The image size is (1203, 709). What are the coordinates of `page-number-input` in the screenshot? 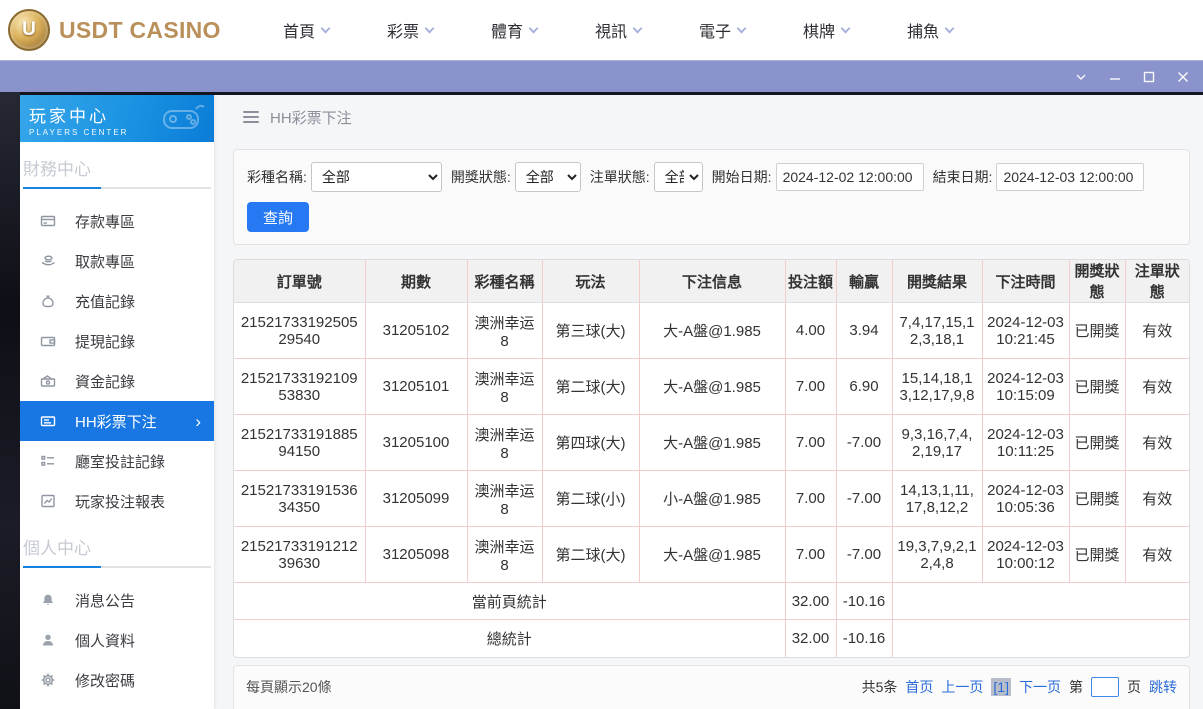 It's located at (1105, 686).